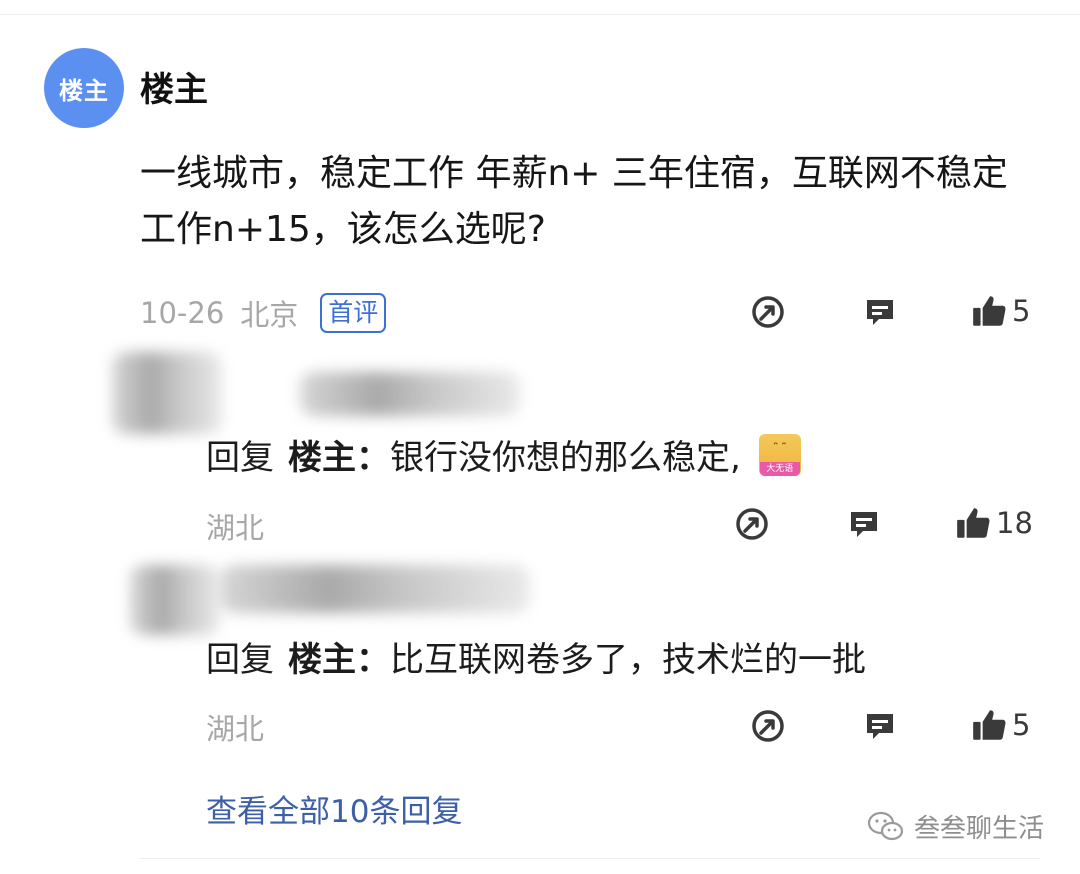 The width and height of the screenshot is (1080, 874). I want to click on sticker-label: 大无语, so click(779, 468).